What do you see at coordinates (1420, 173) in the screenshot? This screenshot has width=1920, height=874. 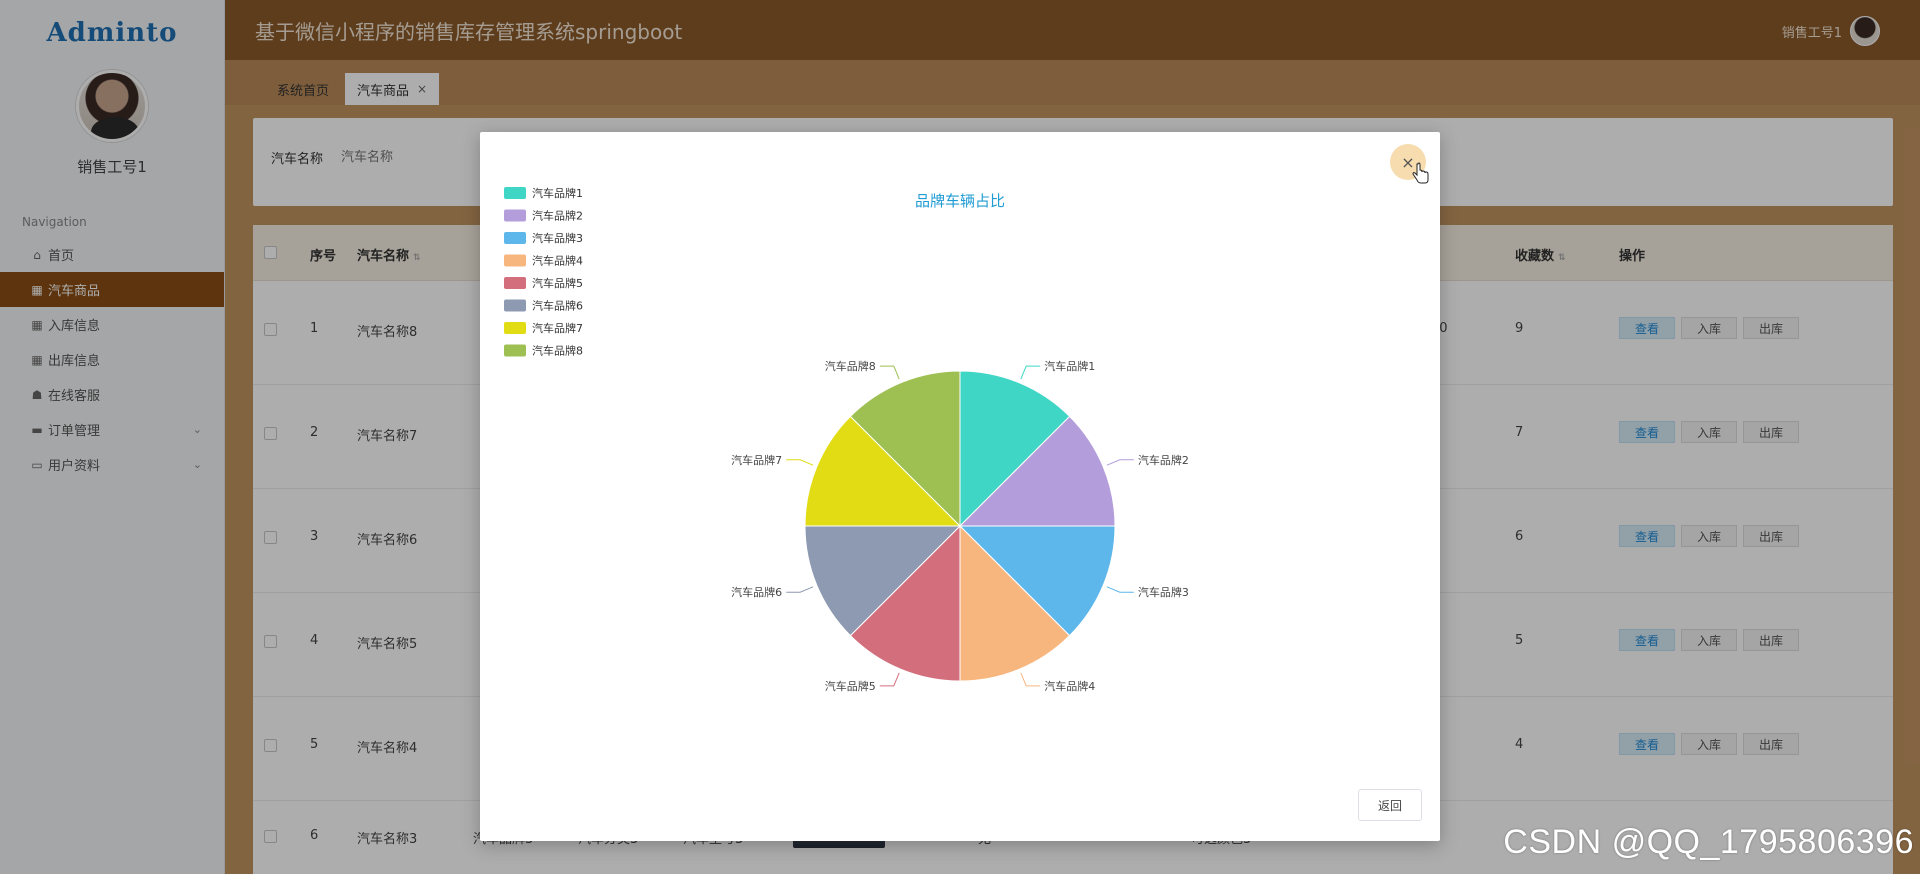 I see `hand-cursor-icon` at bounding box center [1420, 173].